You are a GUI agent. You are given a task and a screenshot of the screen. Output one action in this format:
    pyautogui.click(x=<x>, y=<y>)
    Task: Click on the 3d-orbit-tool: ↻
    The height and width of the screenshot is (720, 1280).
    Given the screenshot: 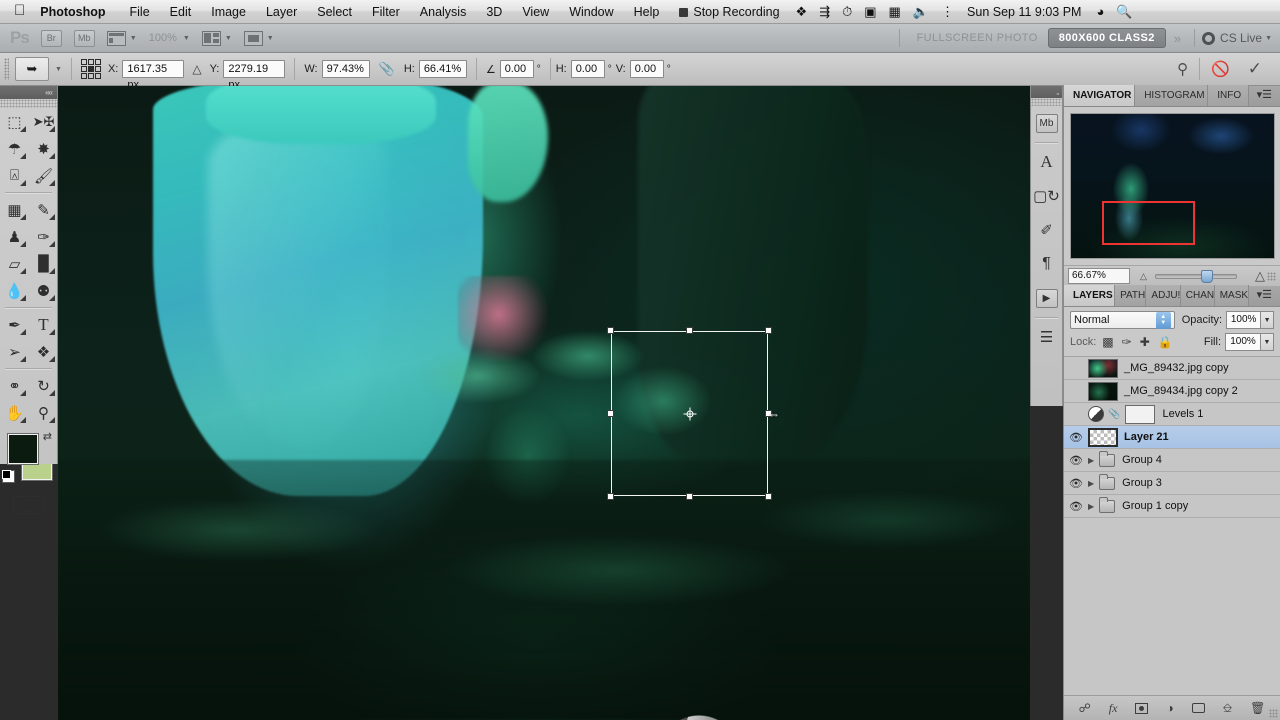 What is the action you would take?
    pyautogui.click(x=43, y=385)
    